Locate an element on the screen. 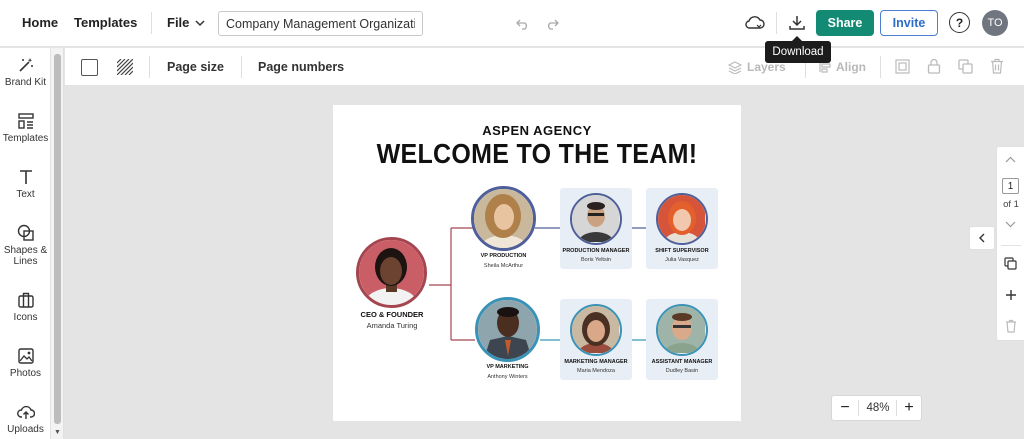 This screenshot has width=1024, height=439. download-button is located at coordinates (797, 23).